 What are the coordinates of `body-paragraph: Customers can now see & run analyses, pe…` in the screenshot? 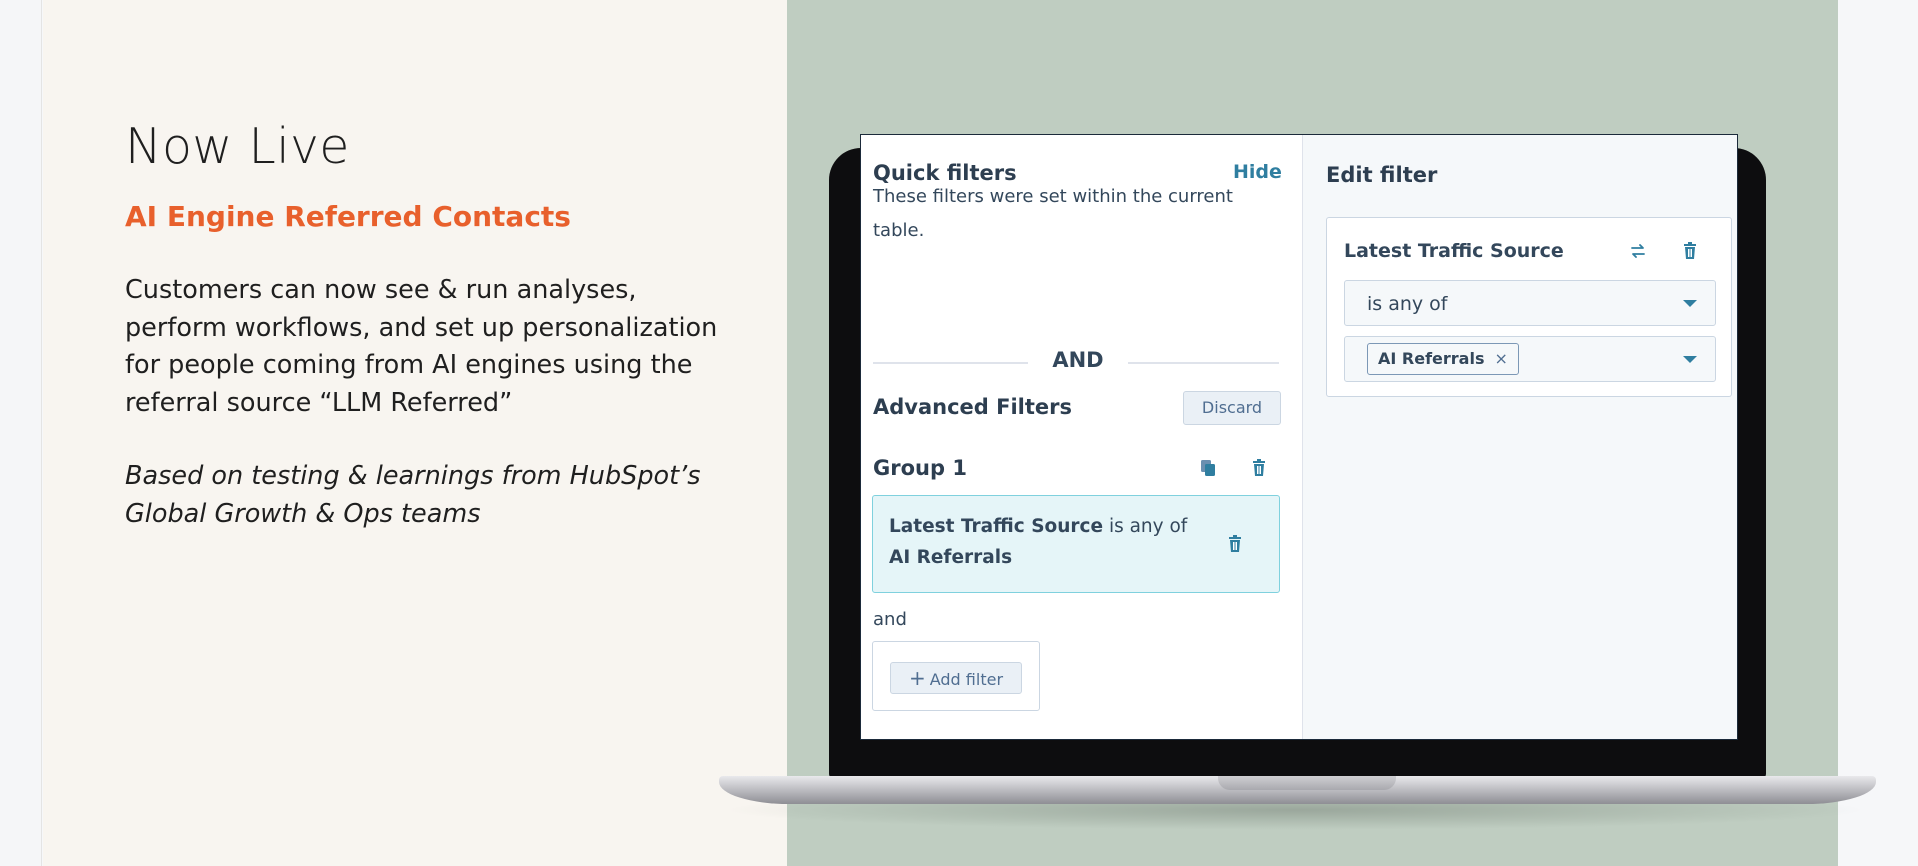 It's located at (421, 346).